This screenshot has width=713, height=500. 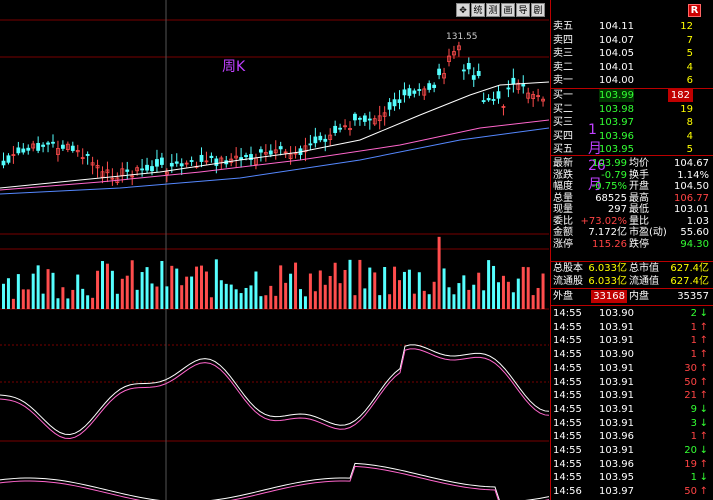 What do you see at coordinates (631, 368) in the screenshot?
I see `tick-row: 14:55 103.91 30 ↑` at bounding box center [631, 368].